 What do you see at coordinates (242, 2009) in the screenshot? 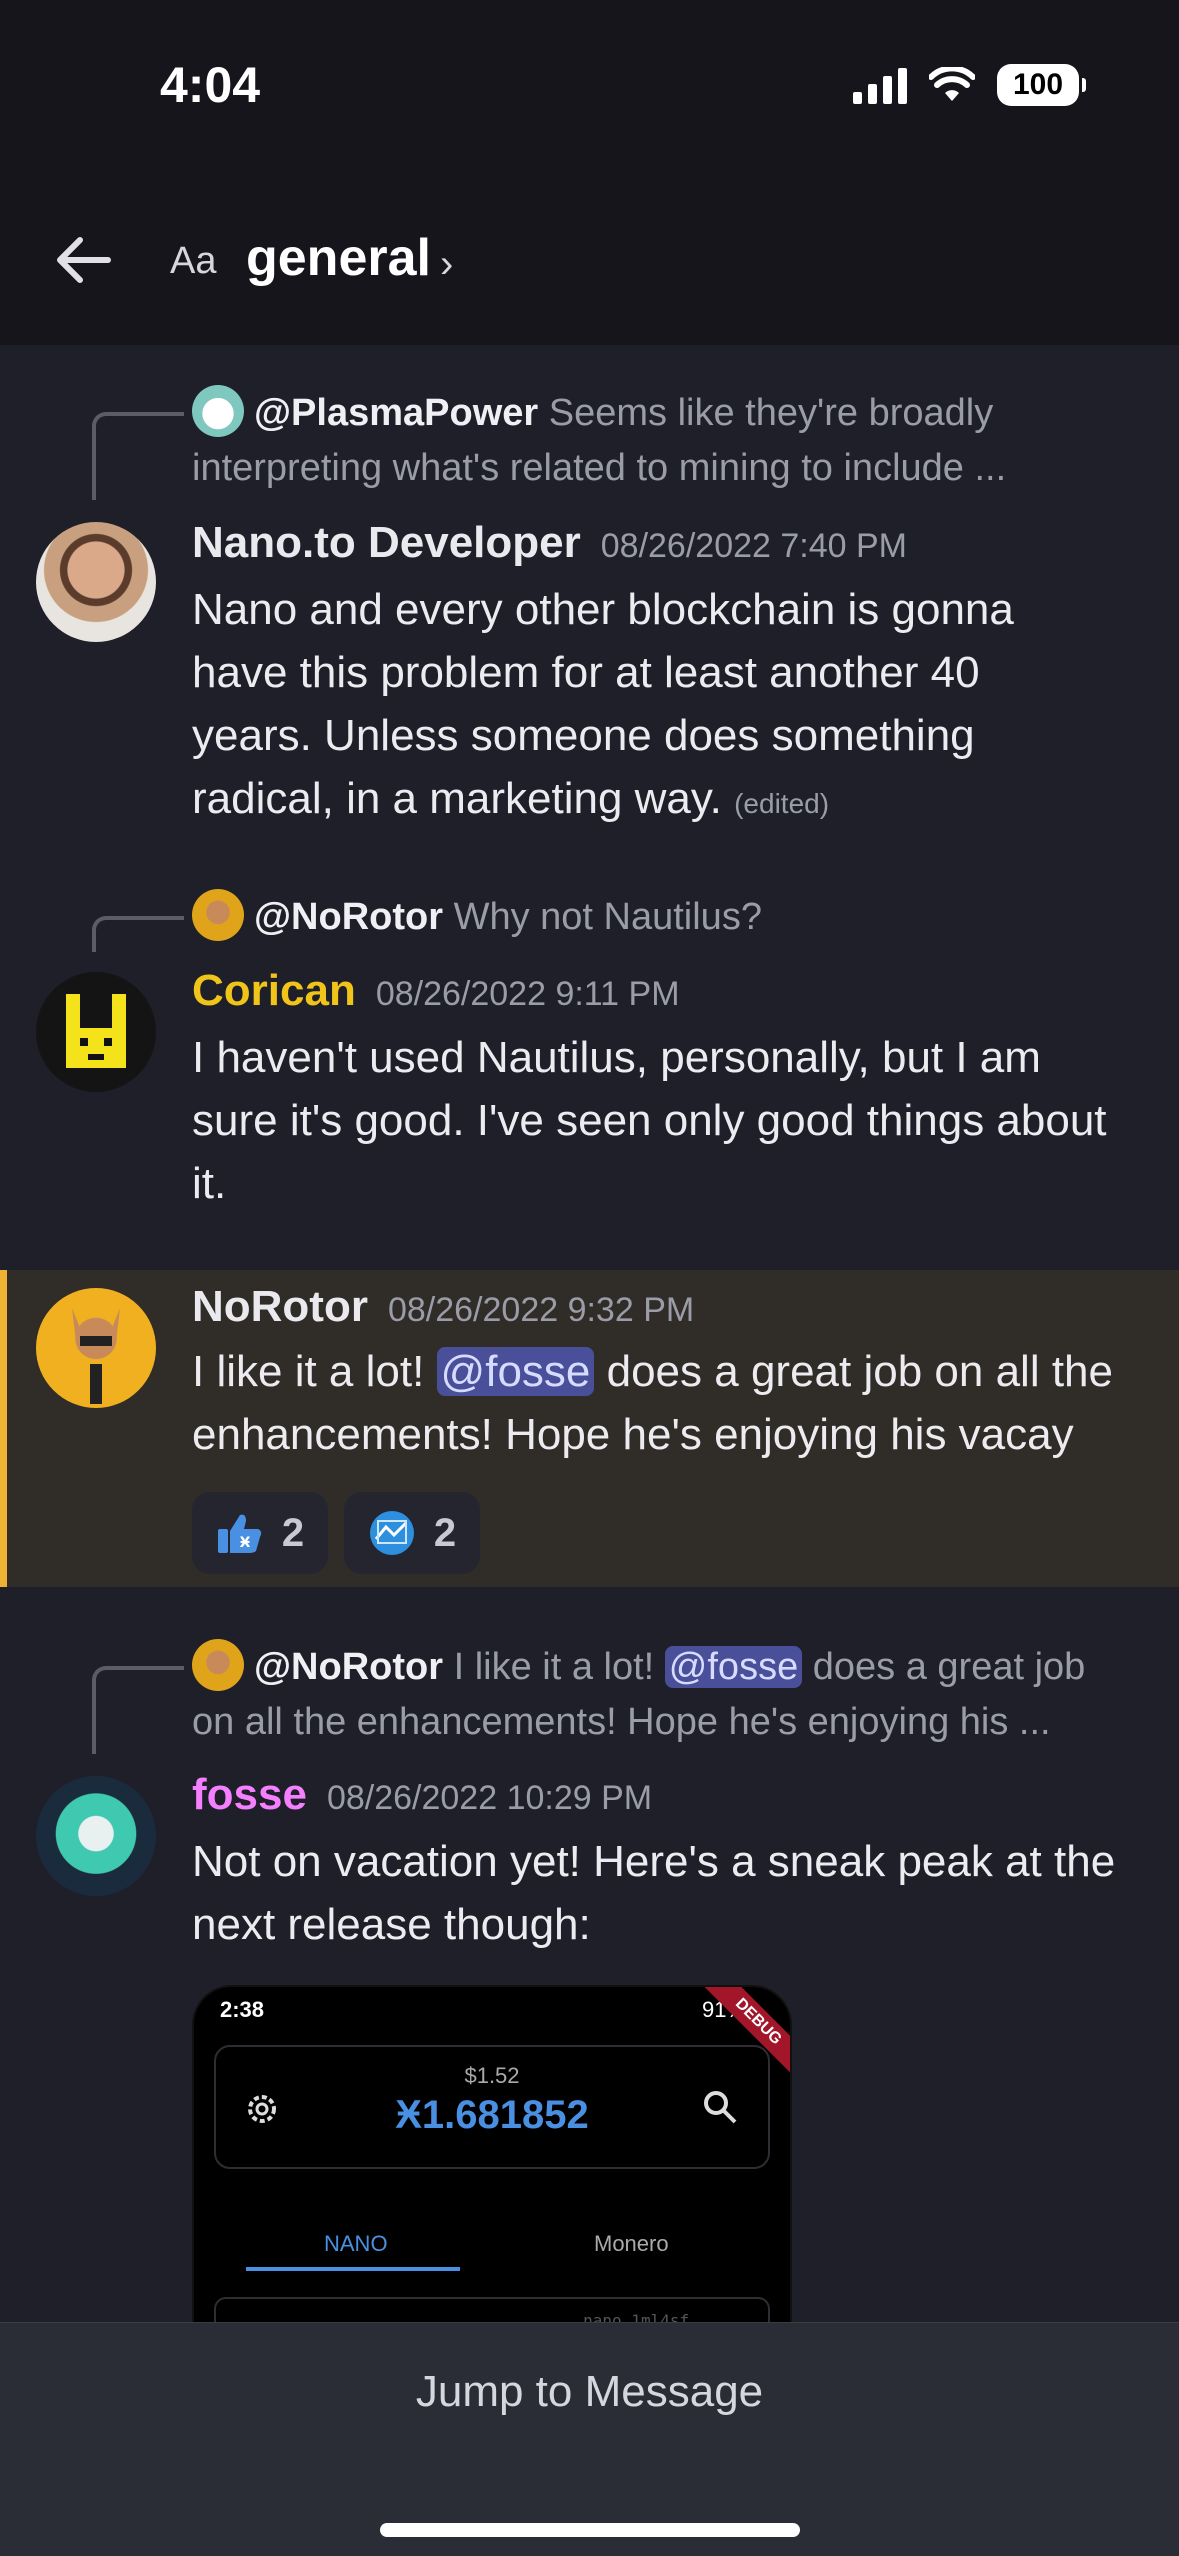
I see `attachment-status-time: 2:38` at bounding box center [242, 2009].